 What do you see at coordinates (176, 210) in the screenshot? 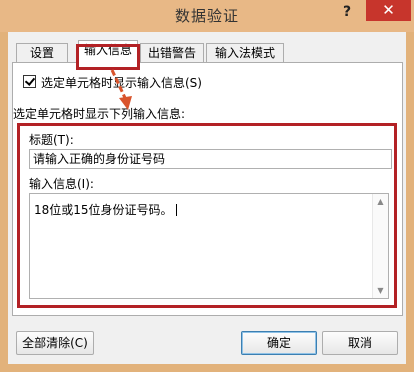
I see `text-caret` at bounding box center [176, 210].